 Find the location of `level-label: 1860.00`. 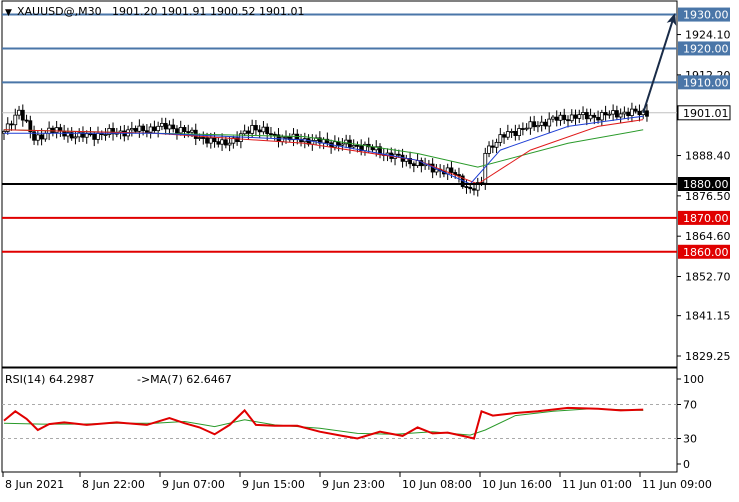

level-label: 1860.00 is located at coordinates (706, 252).